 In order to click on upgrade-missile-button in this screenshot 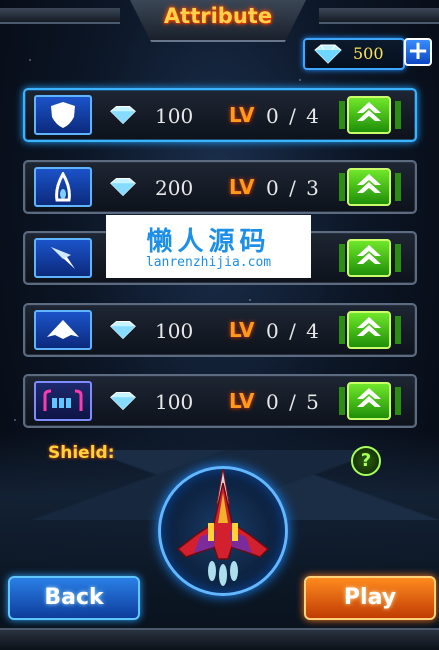, I will do `click(369, 187)`.